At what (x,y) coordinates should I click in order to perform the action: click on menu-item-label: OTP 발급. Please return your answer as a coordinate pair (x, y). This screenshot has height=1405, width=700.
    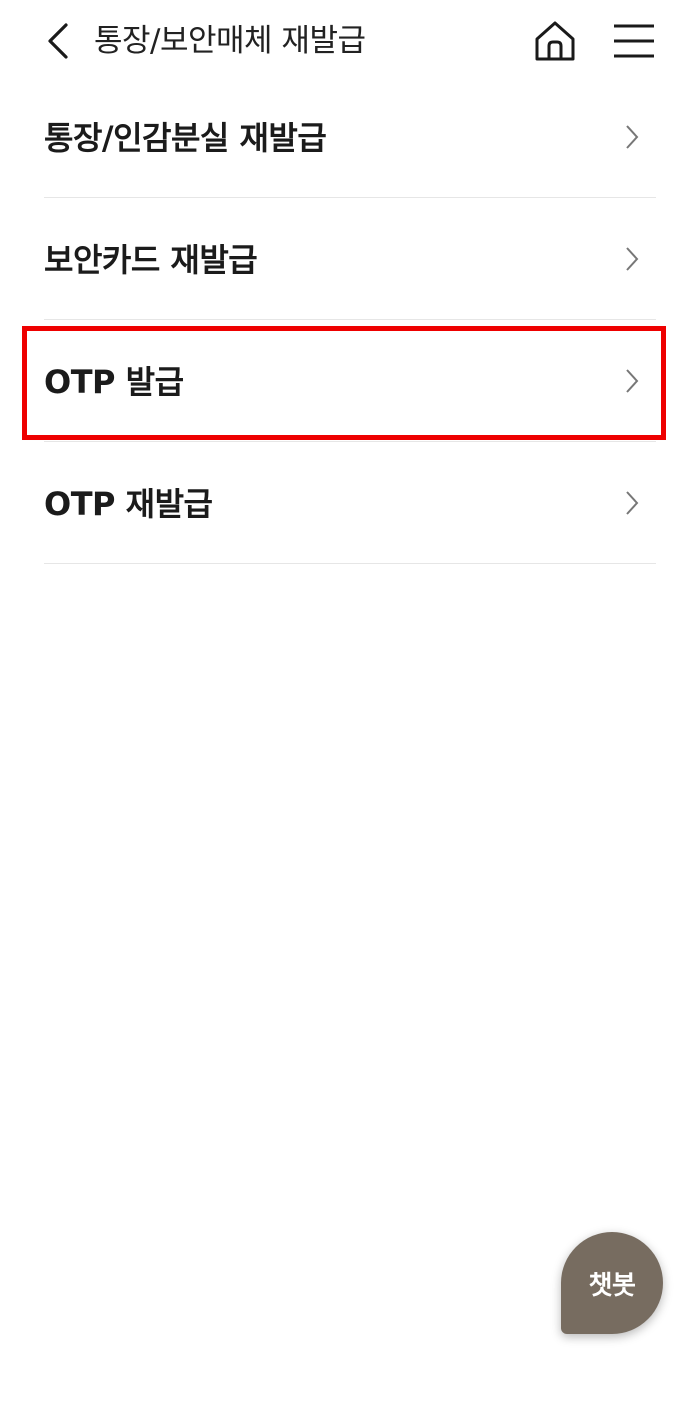
    Looking at the image, I should click on (114, 381).